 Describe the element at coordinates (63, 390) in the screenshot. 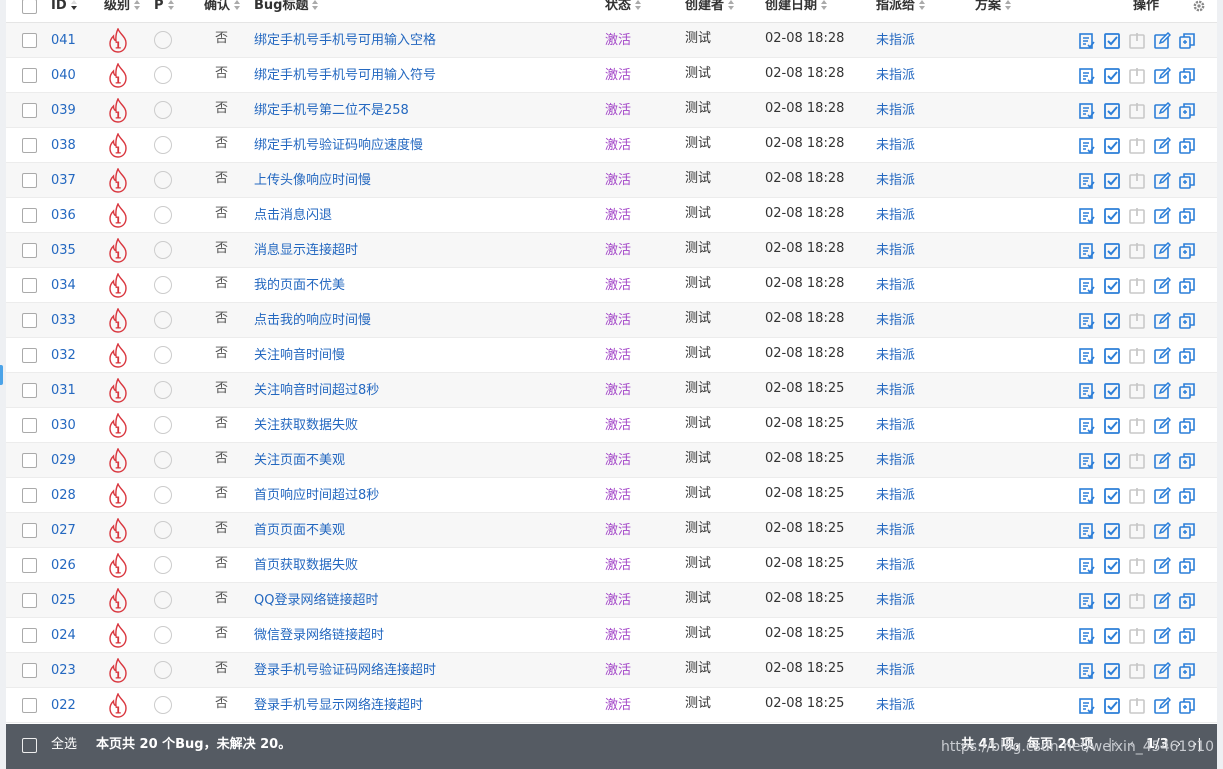

I see `bug-id-link: 031` at that location.